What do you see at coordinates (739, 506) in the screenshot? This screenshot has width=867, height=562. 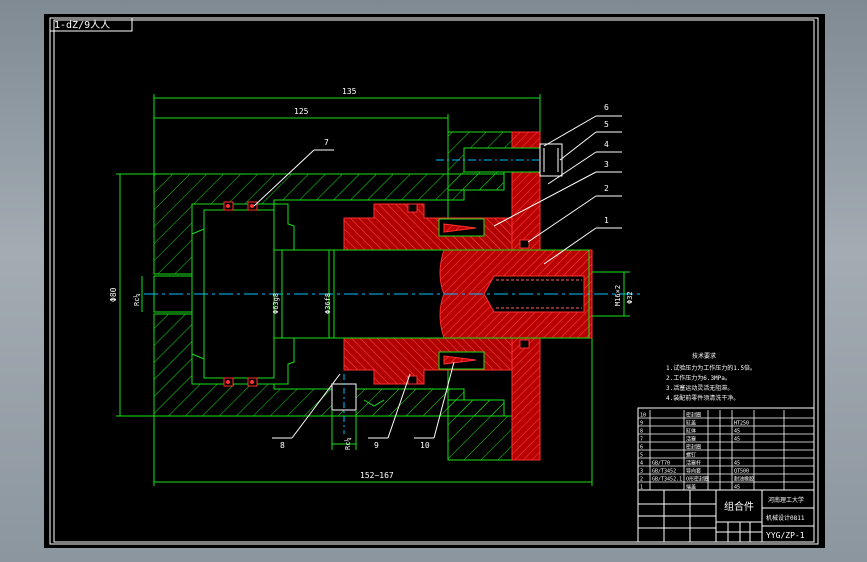 I see `part-name: 组合件` at bounding box center [739, 506].